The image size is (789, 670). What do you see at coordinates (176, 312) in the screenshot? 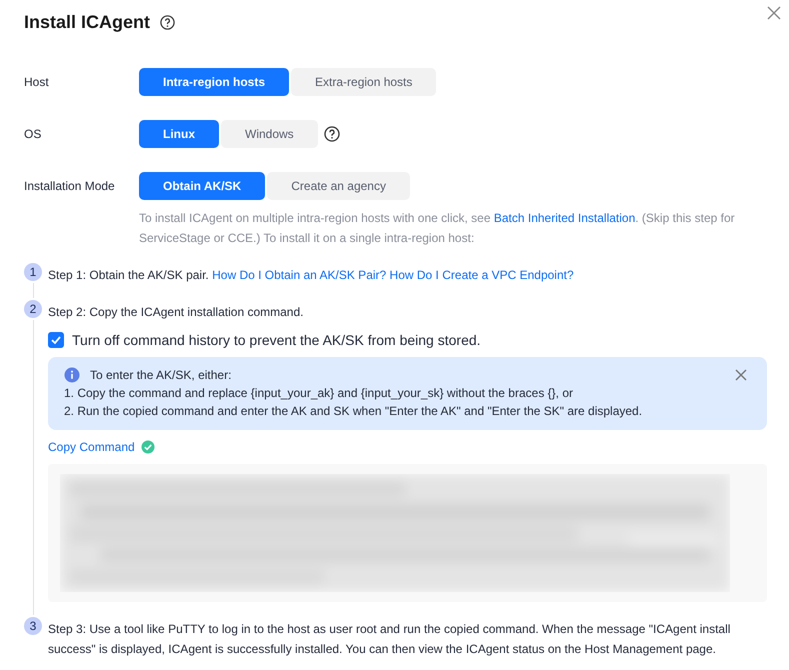
I see `step-text: Step 2: Copy the ICAgent installation command.` at bounding box center [176, 312].